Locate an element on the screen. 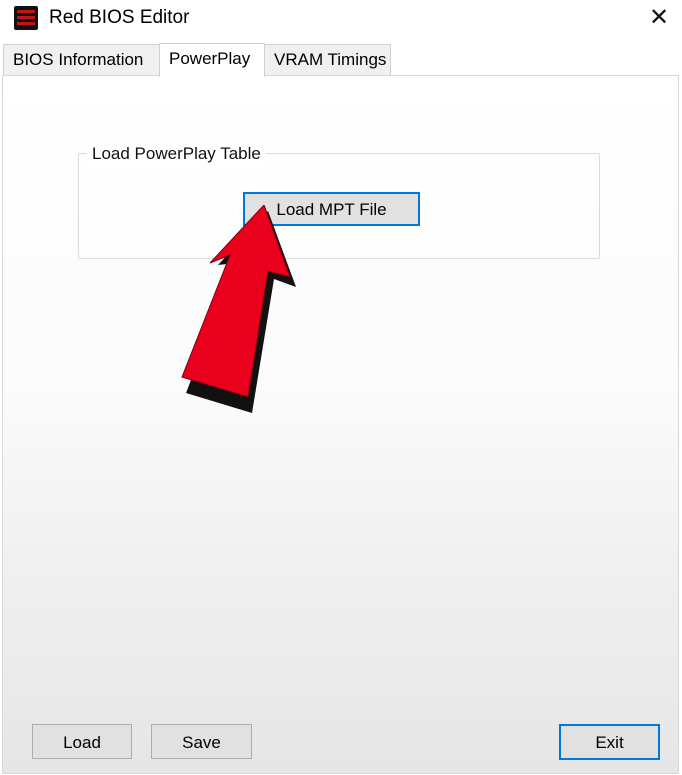 The height and width of the screenshot is (775, 682). load-button: Load is located at coordinates (82, 741).